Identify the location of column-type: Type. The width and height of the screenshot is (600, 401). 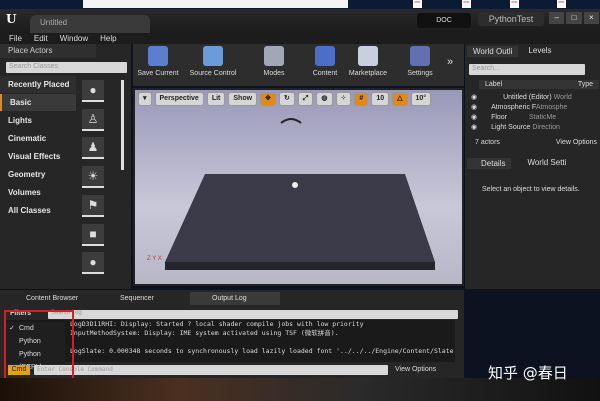
(585, 84).